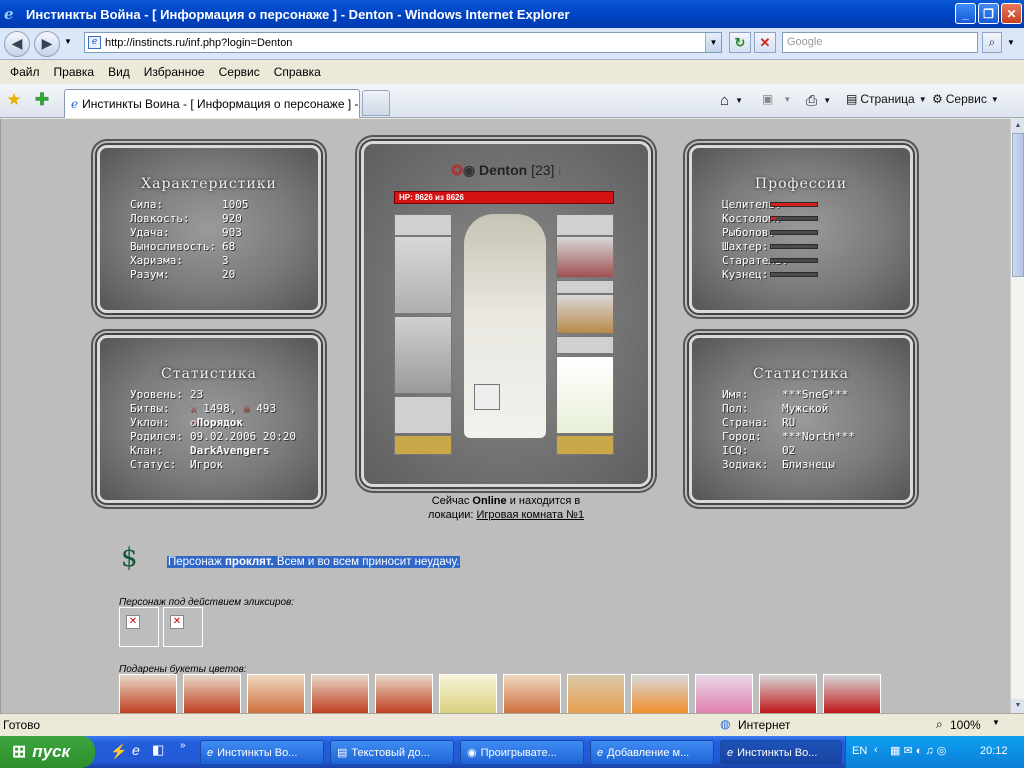 This screenshot has width=1024, height=768. Describe the element at coordinates (886, 99) in the screenshot. I see `page-menu: ▤ Страница ▼` at that location.